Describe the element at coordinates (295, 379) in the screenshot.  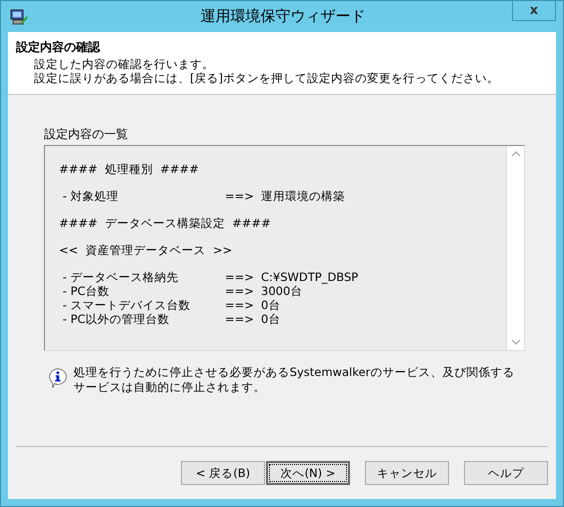
I see `info-message: 処理を行うために停止させる必要があるSystemwalkerのサービス、及び関係するサービスは自動的に停止されます。` at that location.